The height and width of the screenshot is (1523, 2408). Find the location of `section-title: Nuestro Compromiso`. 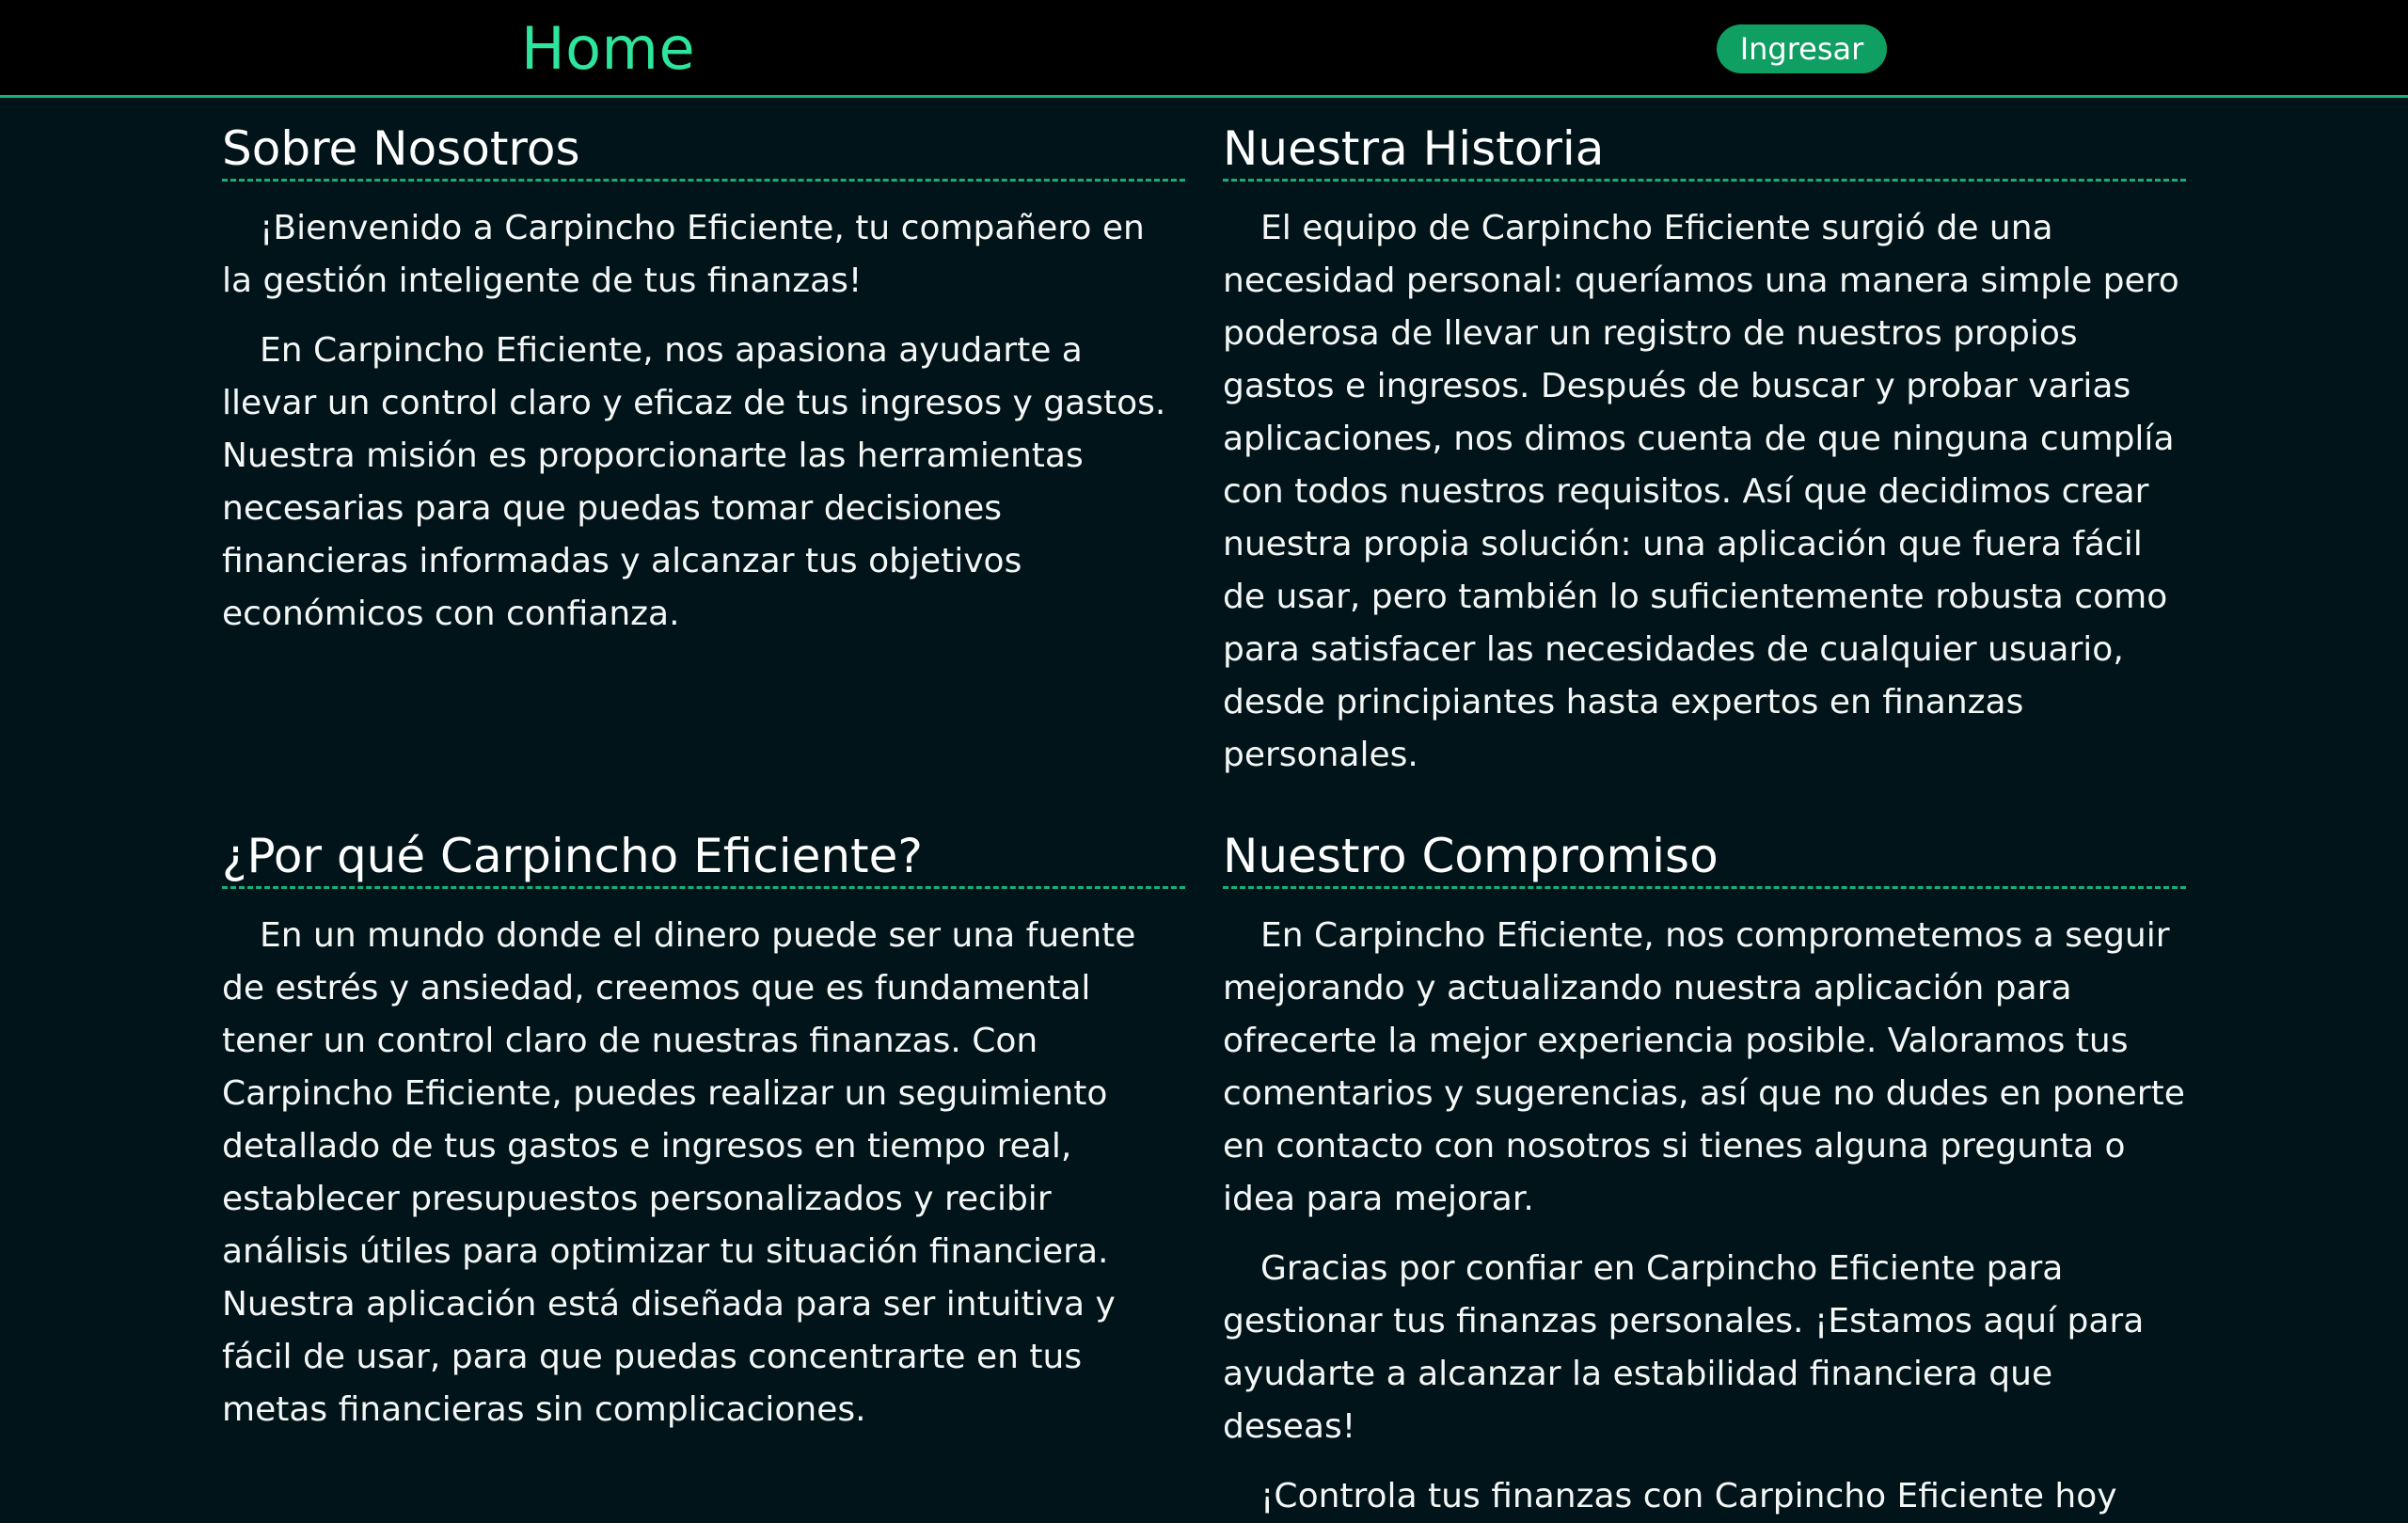

section-title: Nuestro Compromiso is located at coordinates (1705, 857).